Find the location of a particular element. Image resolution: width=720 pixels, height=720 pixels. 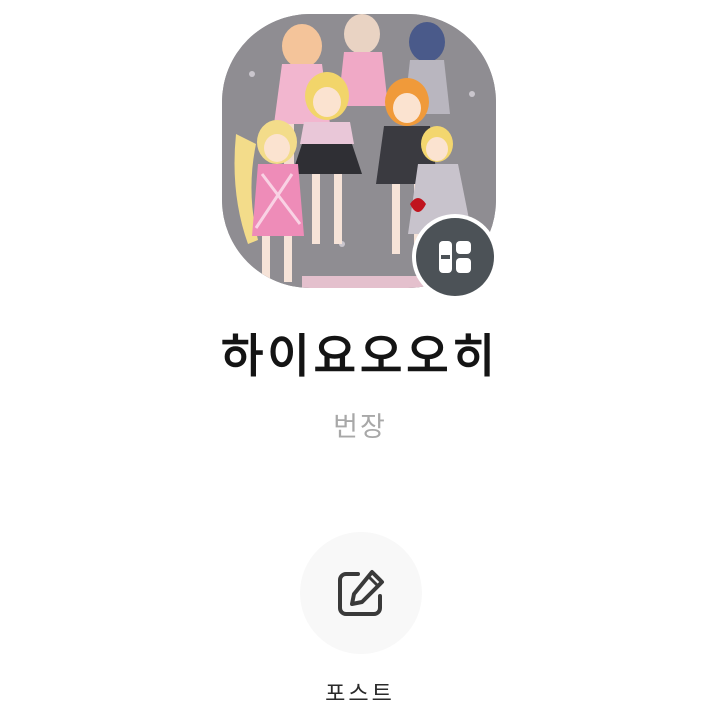

profile-switch-badge is located at coordinates (455, 257).